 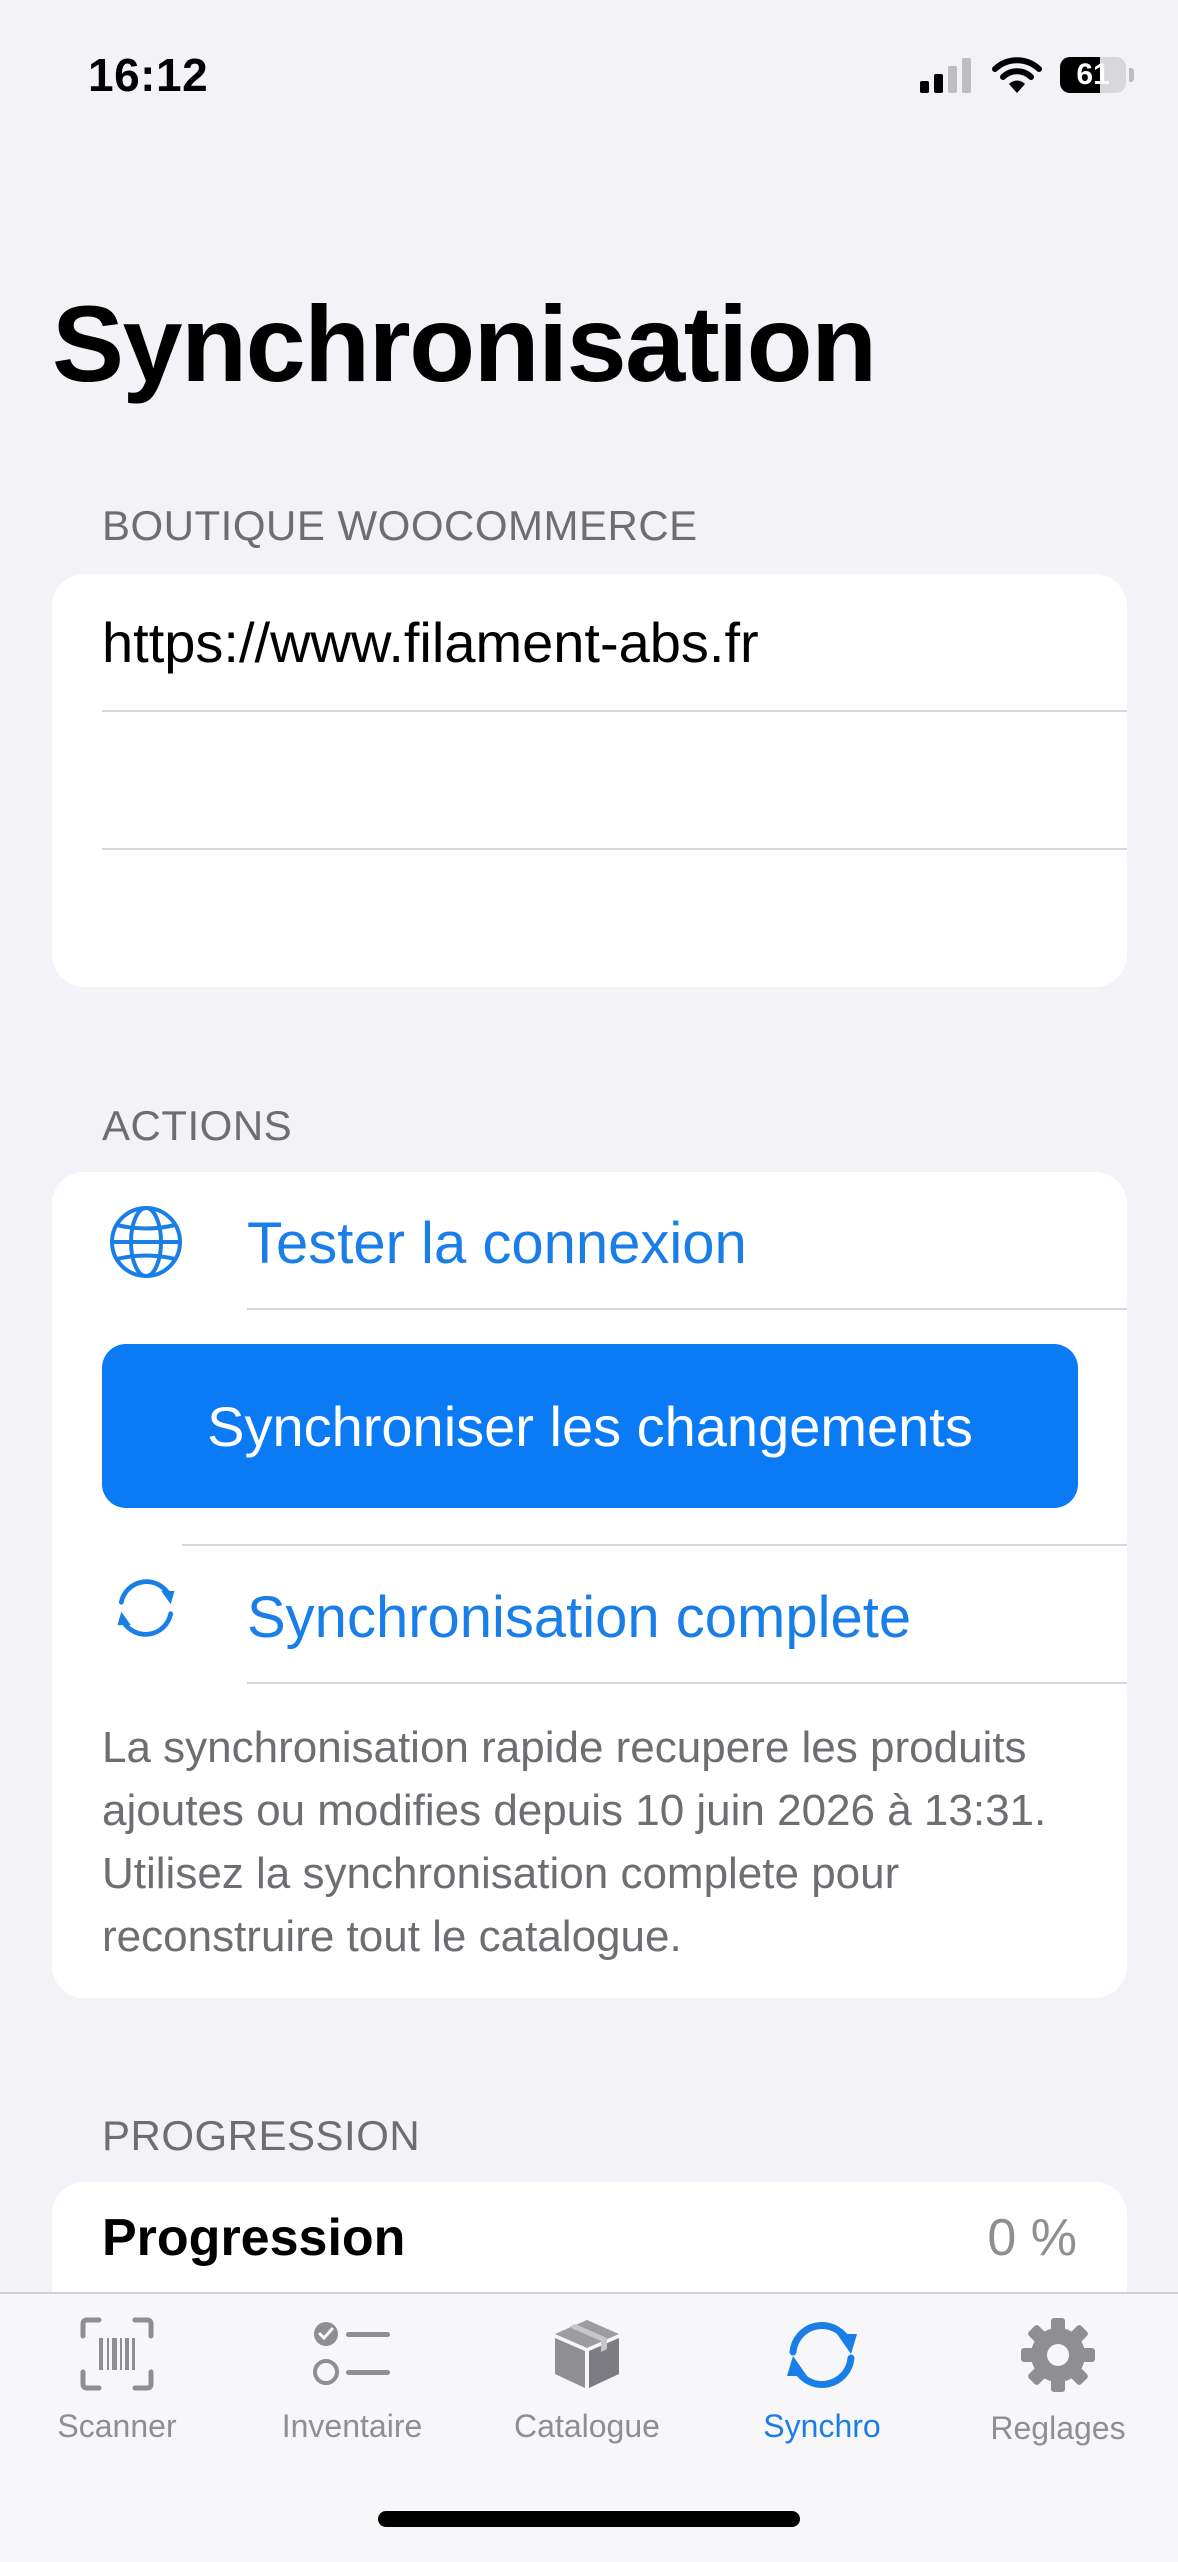 What do you see at coordinates (822, 2355) in the screenshot?
I see `sync-icon` at bounding box center [822, 2355].